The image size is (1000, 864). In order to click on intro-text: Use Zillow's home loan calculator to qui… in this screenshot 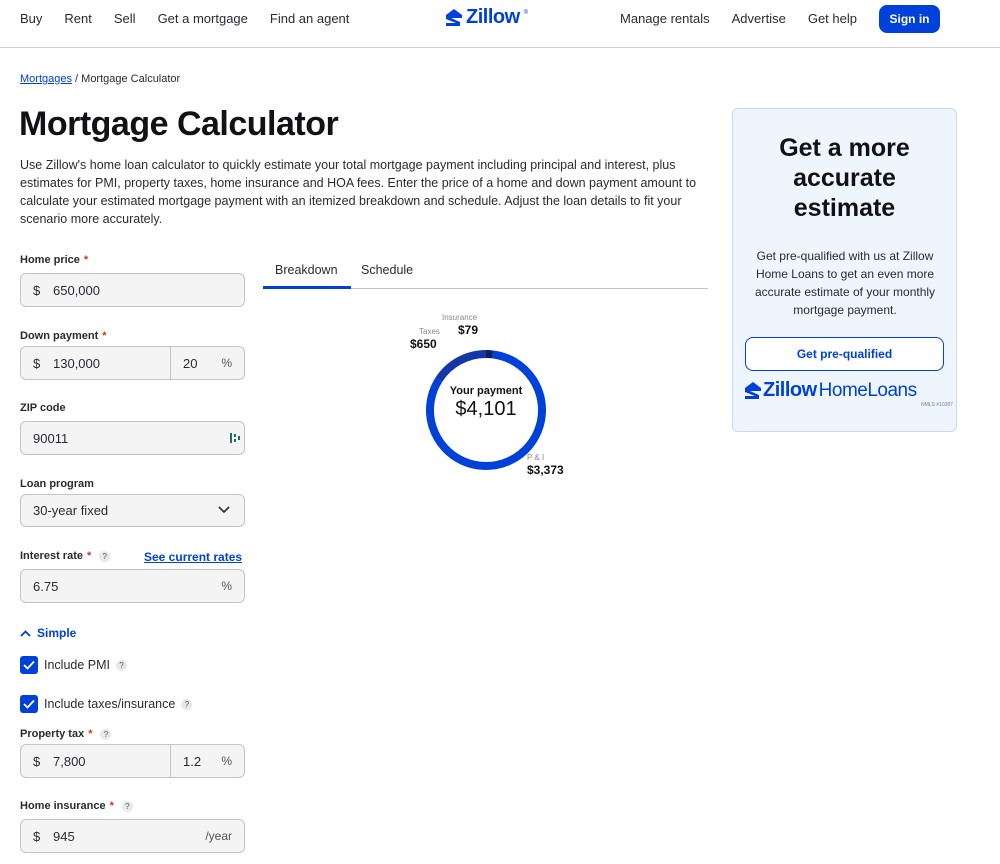, I will do `click(358, 192)`.